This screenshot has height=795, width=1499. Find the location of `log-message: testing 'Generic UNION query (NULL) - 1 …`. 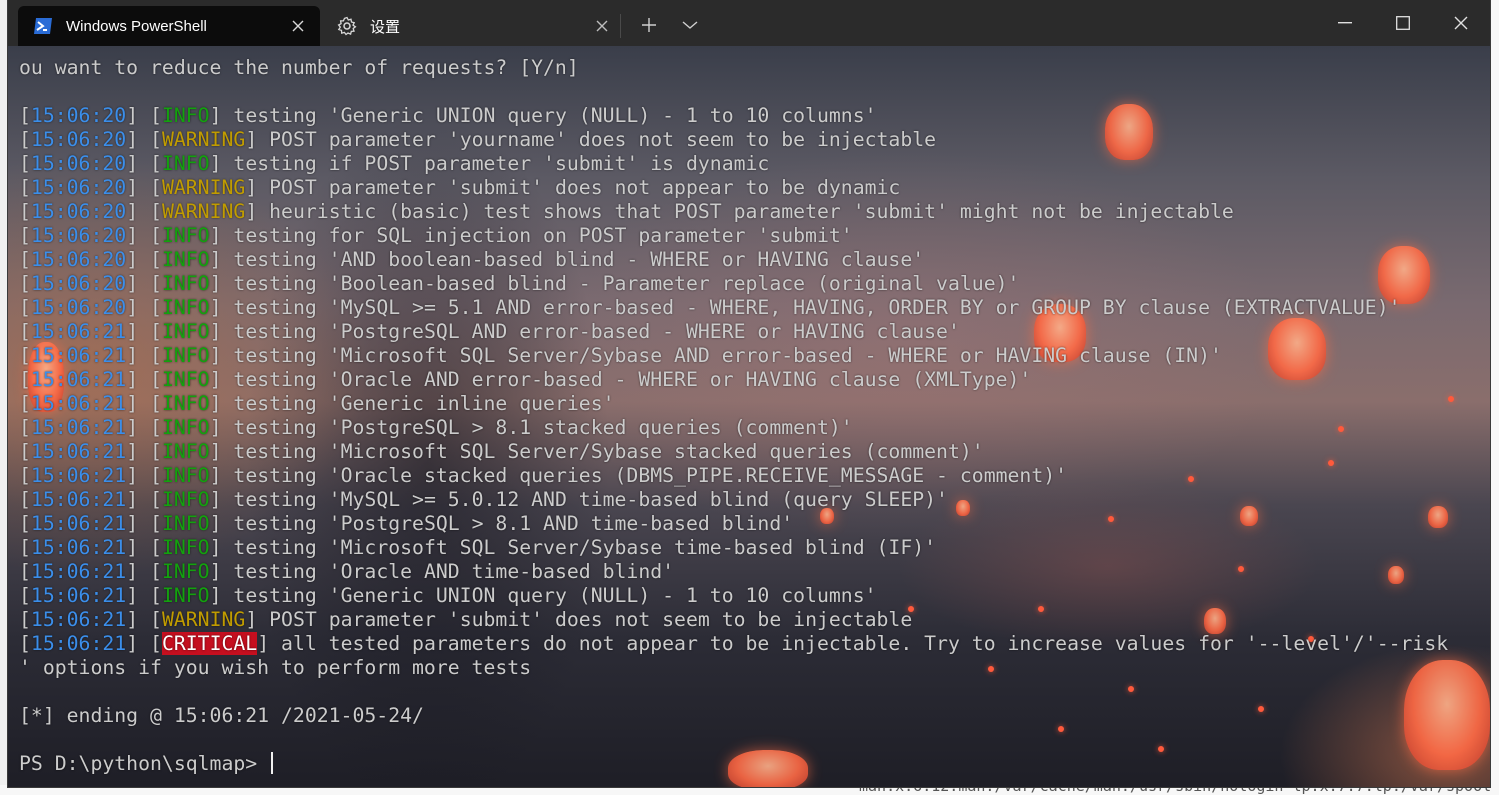

log-message: testing 'Generic UNION query (NULL) - 1 … is located at coordinates (549, 595).